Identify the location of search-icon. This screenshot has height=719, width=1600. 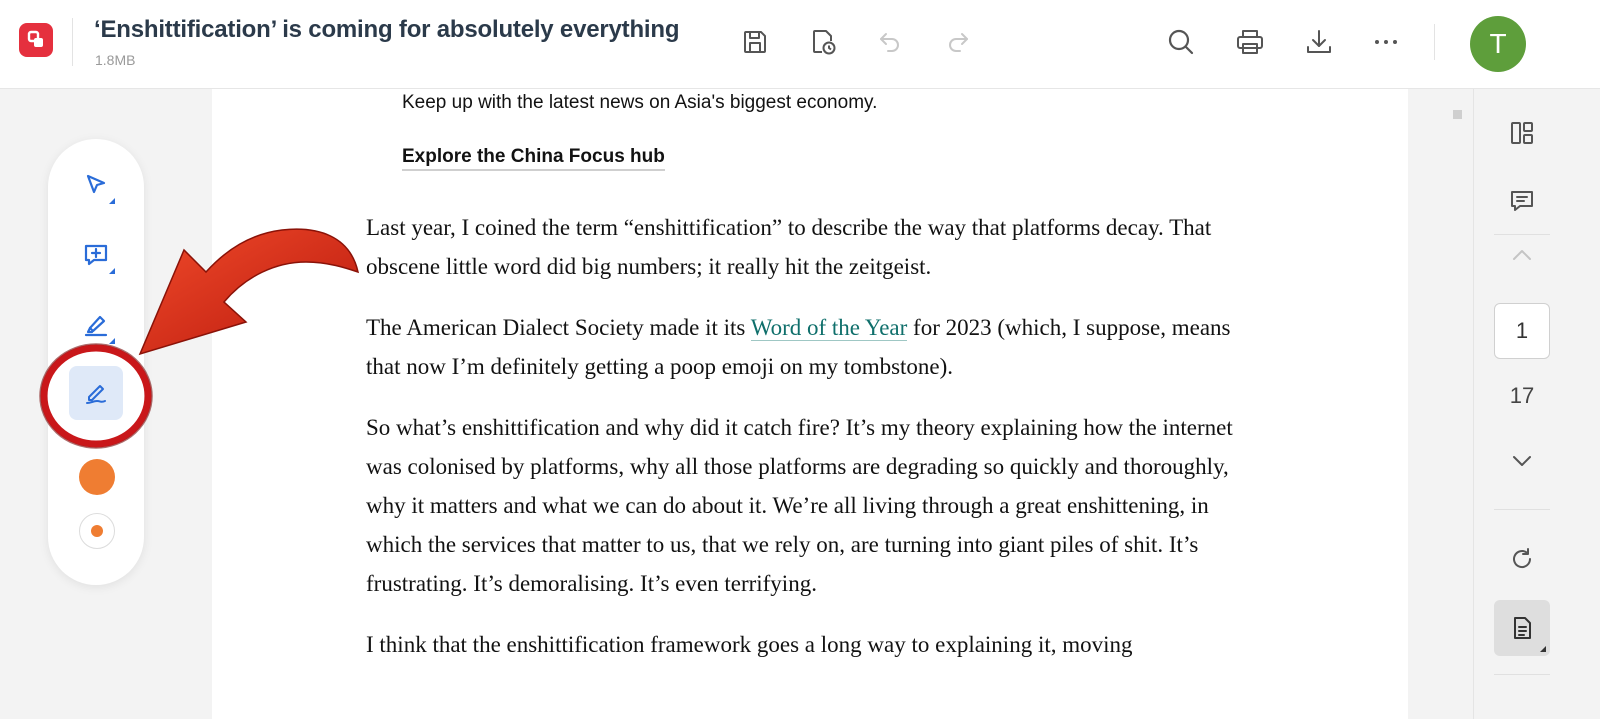
(1181, 42).